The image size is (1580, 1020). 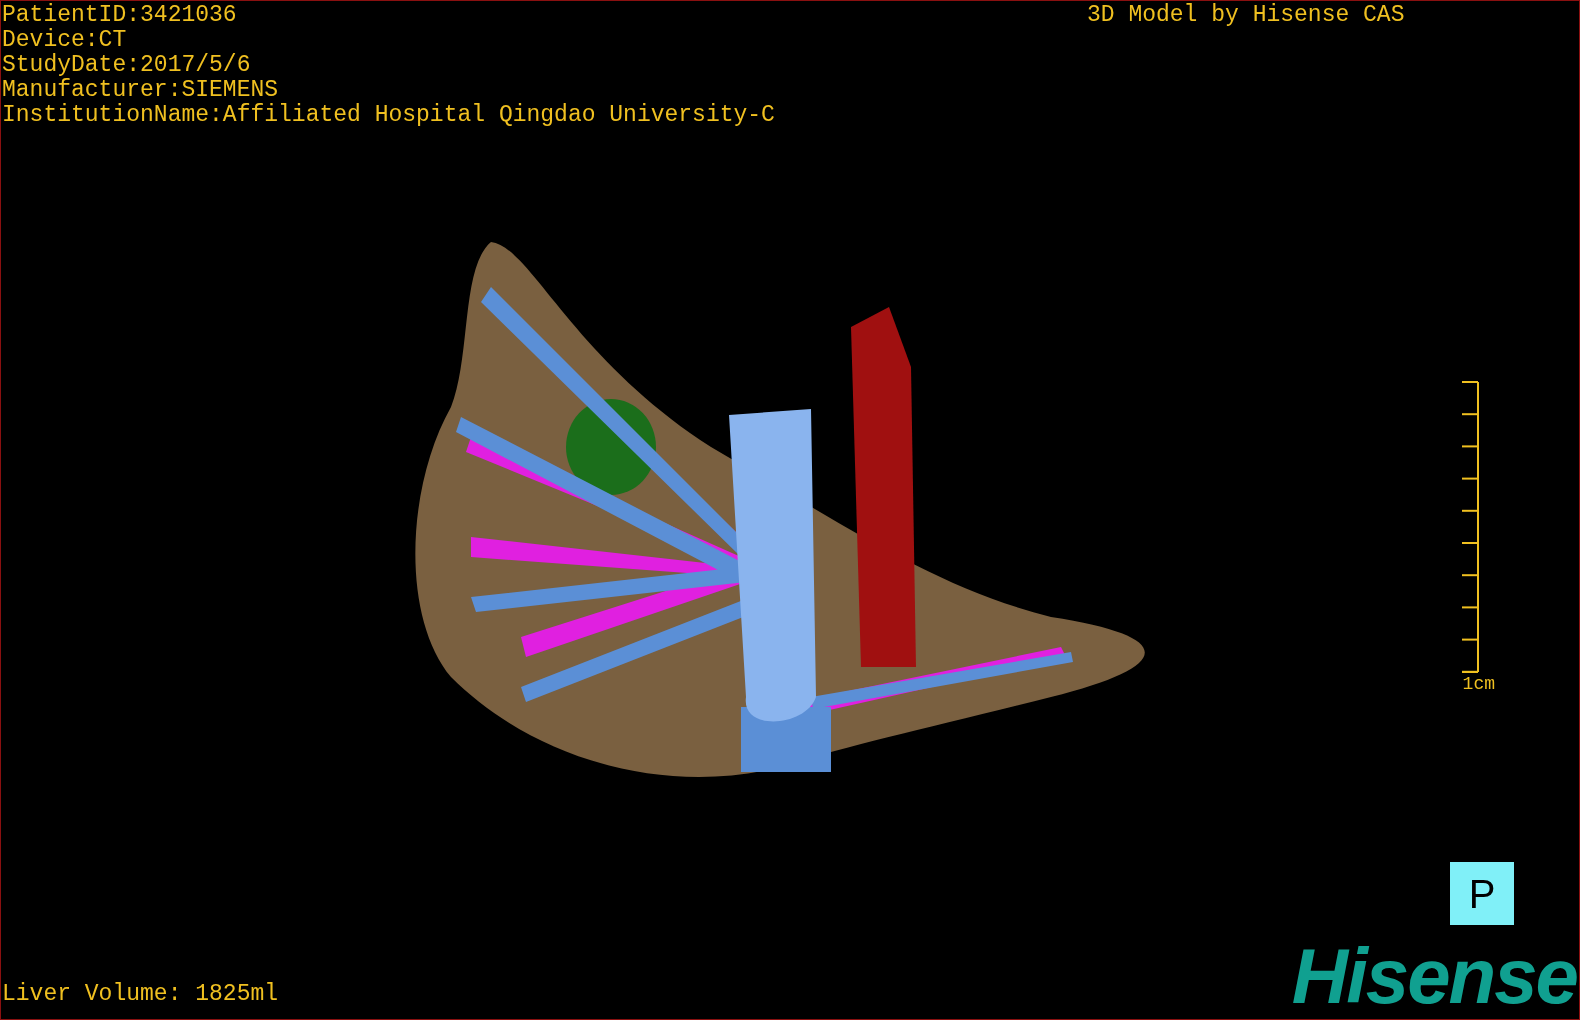 What do you see at coordinates (1470, 527) in the screenshot?
I see `scale-bar-icon` at bounding box center [1470, 527].